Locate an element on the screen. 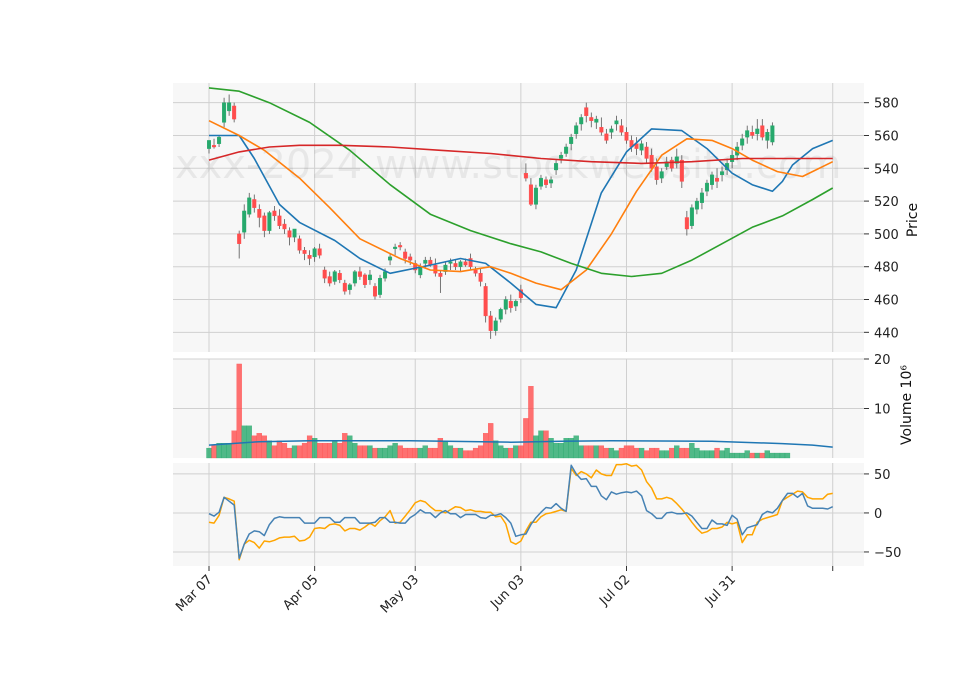 Image resolution: width=960 pixels, height=690 pixels. x-tick-label: Jun 03 is located at coordinates (507, 592).